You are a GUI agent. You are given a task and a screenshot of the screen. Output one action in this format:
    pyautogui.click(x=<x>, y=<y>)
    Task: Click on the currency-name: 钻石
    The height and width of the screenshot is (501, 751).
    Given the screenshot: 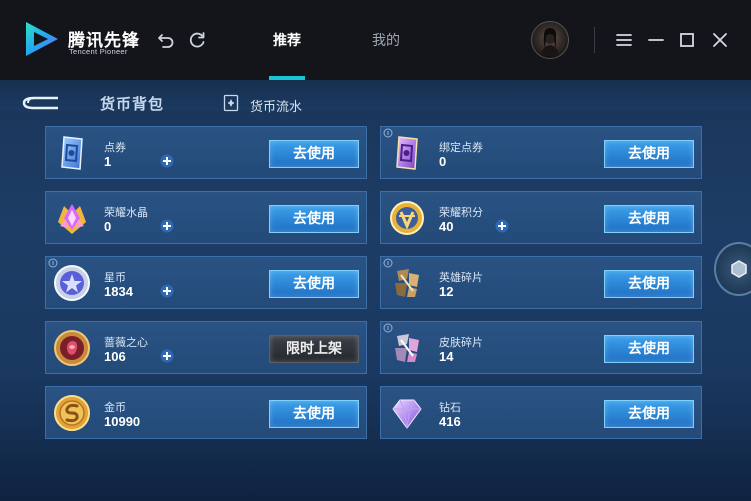 What is the action you would take?
    pyautogui.click(x=450, y=407)
    